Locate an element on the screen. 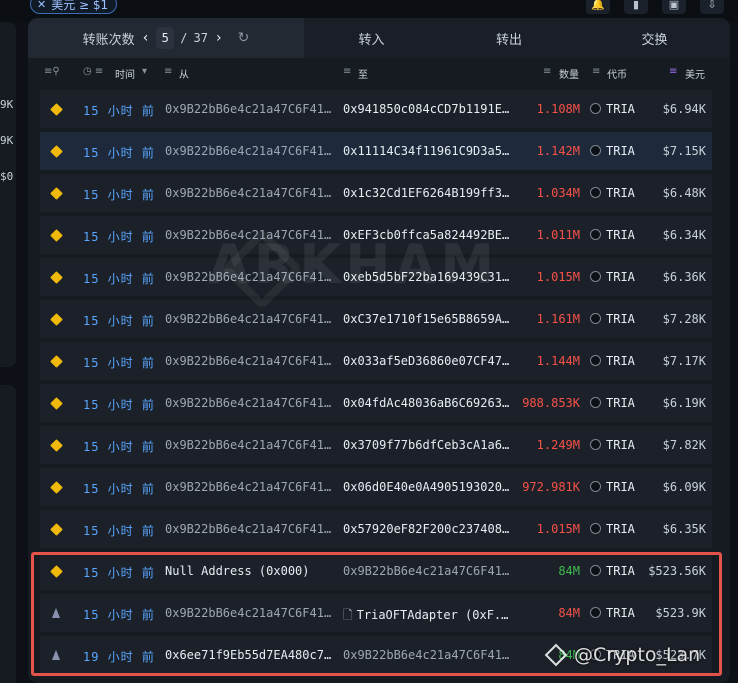  col-token: 代币 is located at coordinates (617, 73).